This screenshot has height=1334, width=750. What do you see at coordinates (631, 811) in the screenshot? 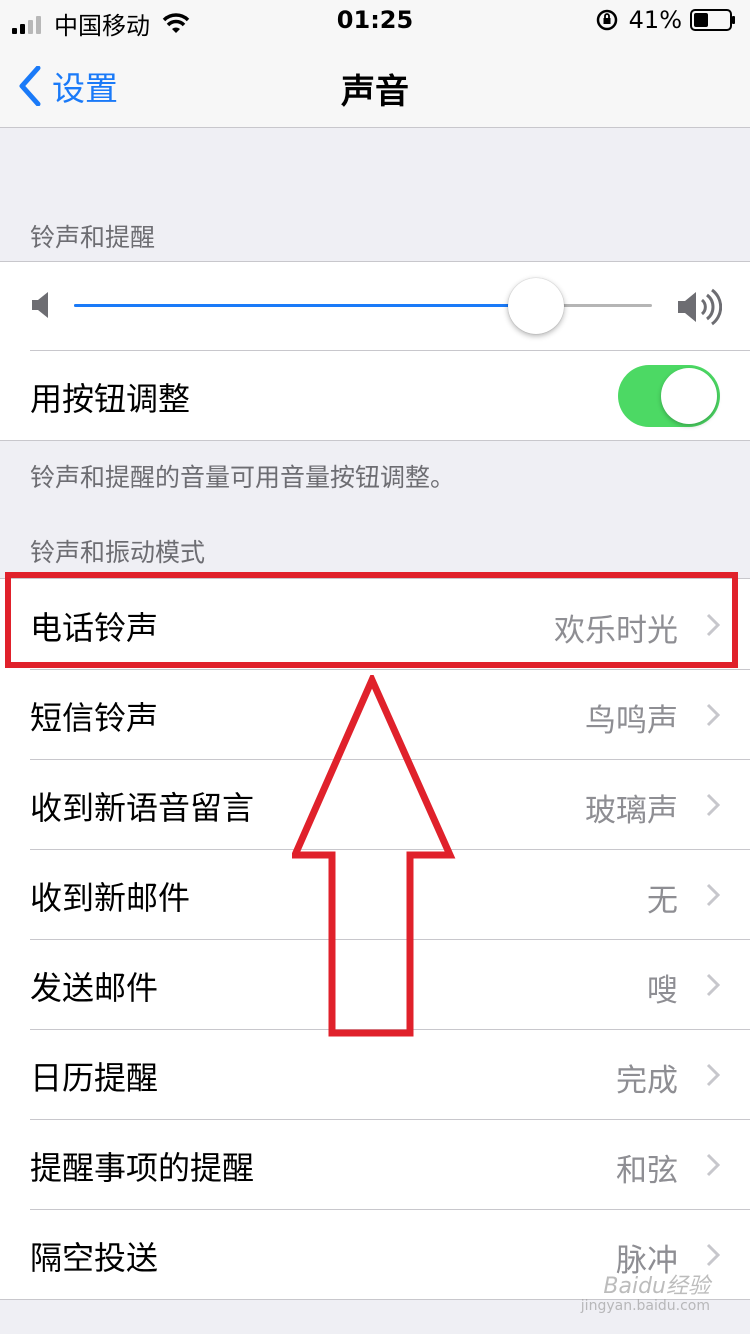
I see `sound-value: 玻璃声` at bounding box center [631, 811].